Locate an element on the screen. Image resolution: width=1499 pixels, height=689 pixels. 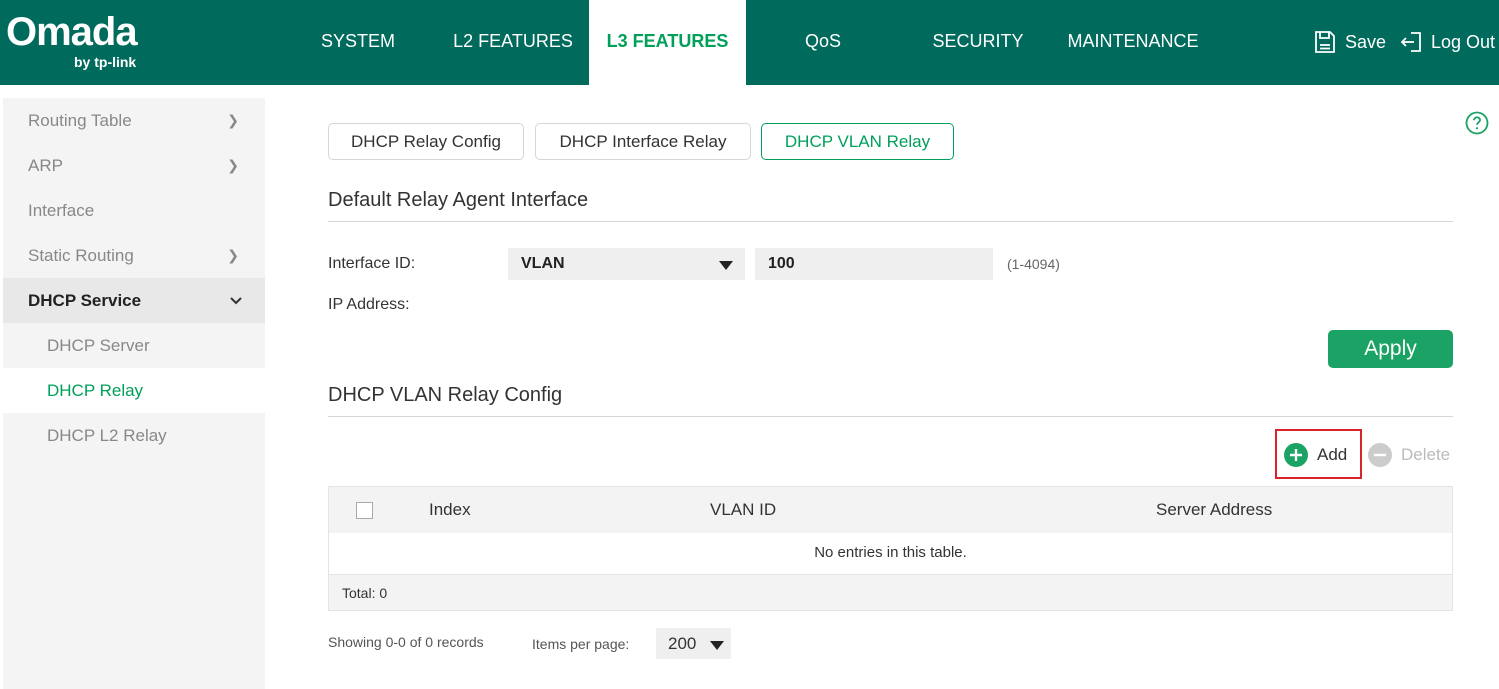
sidebar-subitem-dhcp-server: DHCP Server is located at coordinates (134, 345).